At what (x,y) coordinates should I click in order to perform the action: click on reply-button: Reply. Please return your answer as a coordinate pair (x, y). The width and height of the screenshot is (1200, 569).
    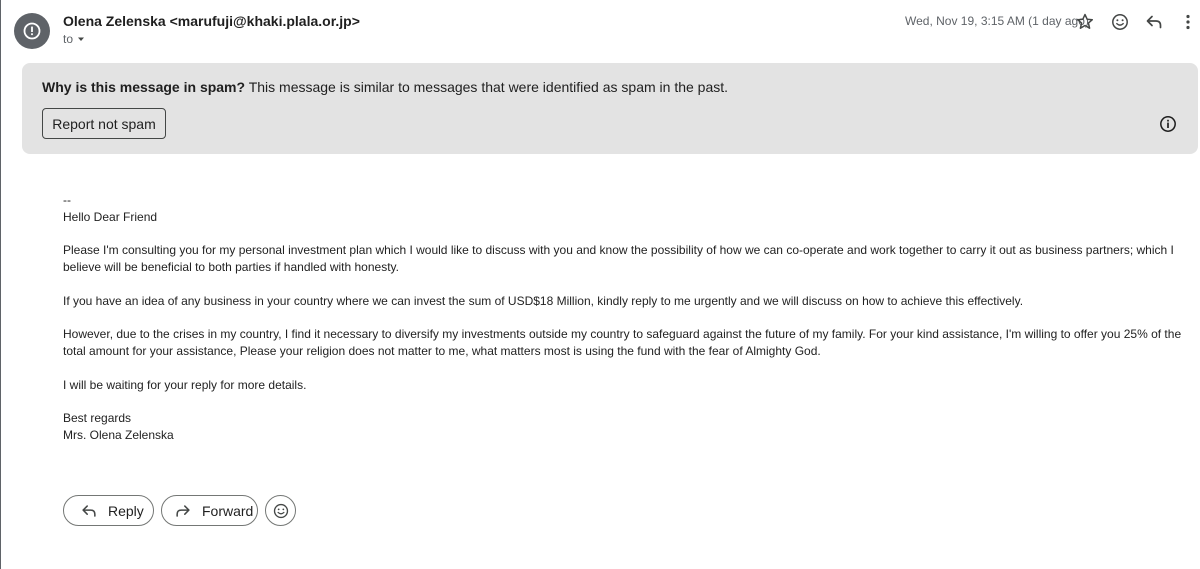
    Looking at the image, I should click on (108, 510).